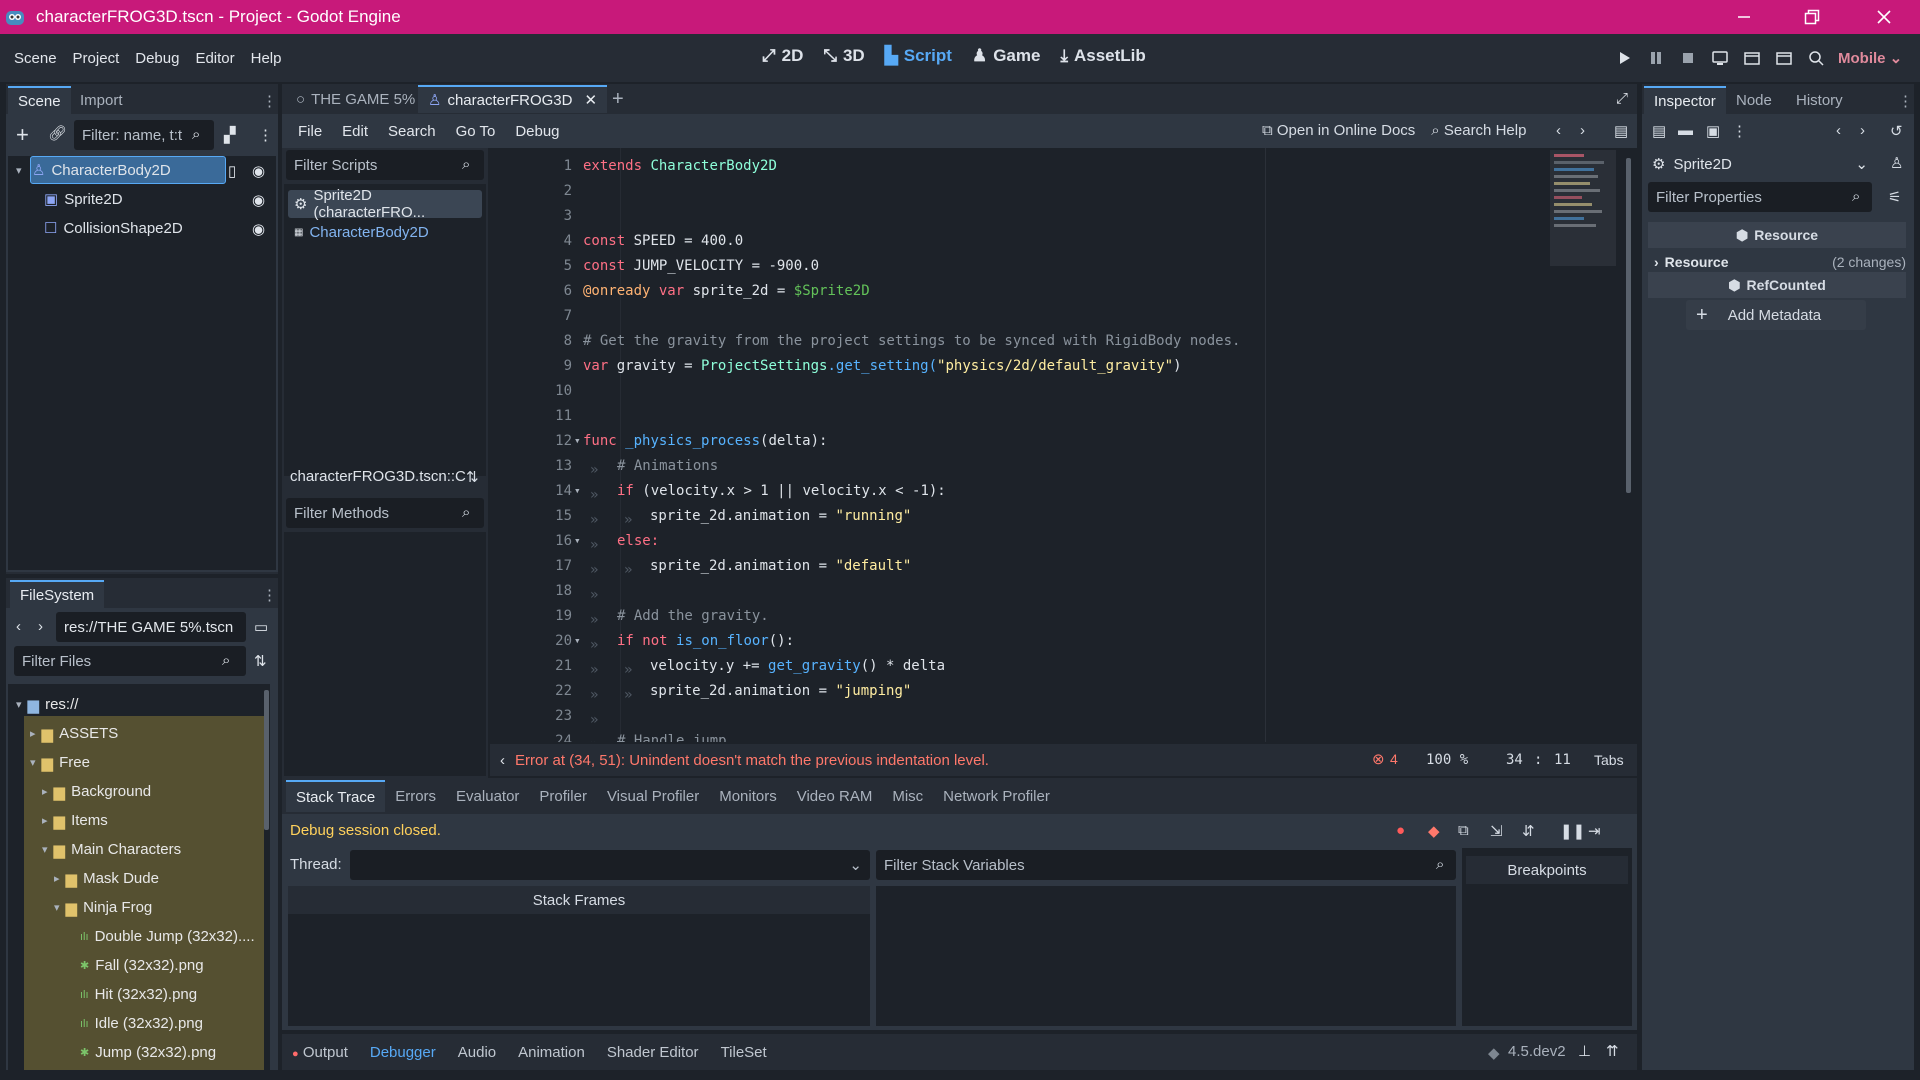  What do you see at coordinates (385, 165) in the screenshot?
I see `filter-scripts-input: Filter Scripts` at bounding box center [385, 165].